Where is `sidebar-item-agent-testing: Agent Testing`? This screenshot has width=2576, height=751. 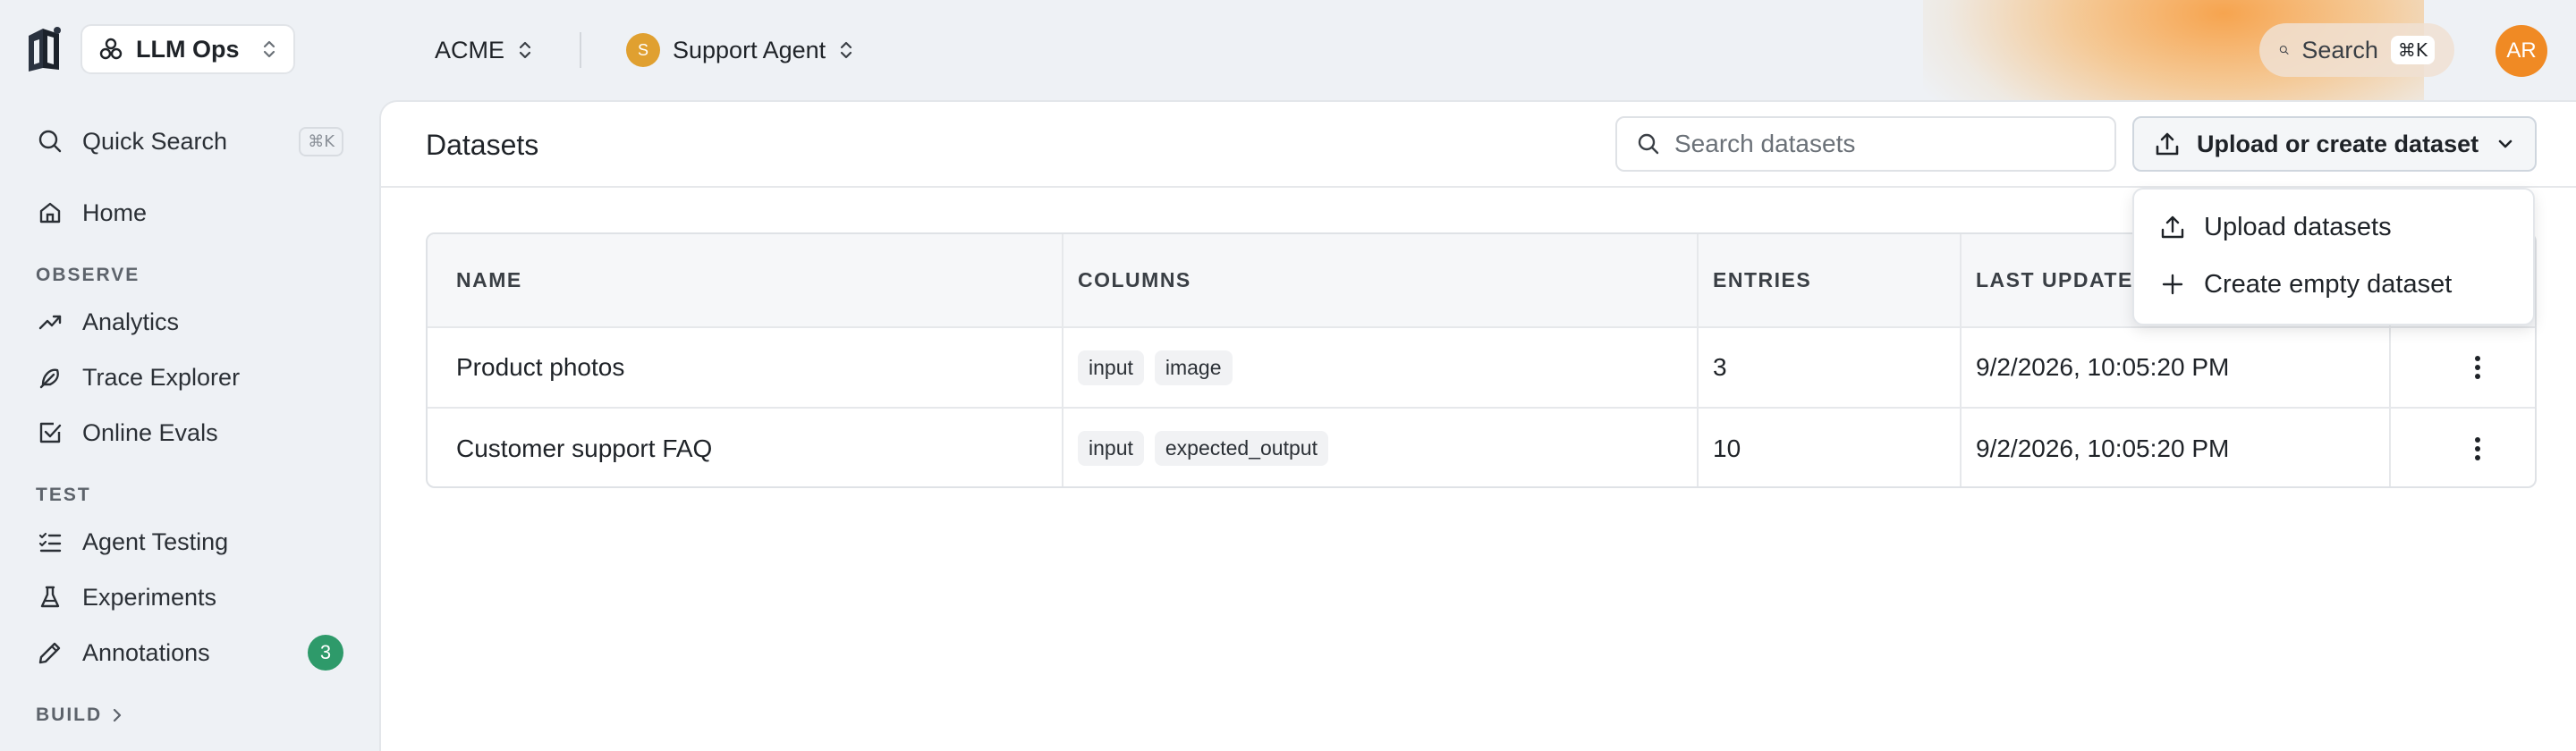 sidebar-item-agent-testing: Agent Testing is located at coordinates (189, 542).